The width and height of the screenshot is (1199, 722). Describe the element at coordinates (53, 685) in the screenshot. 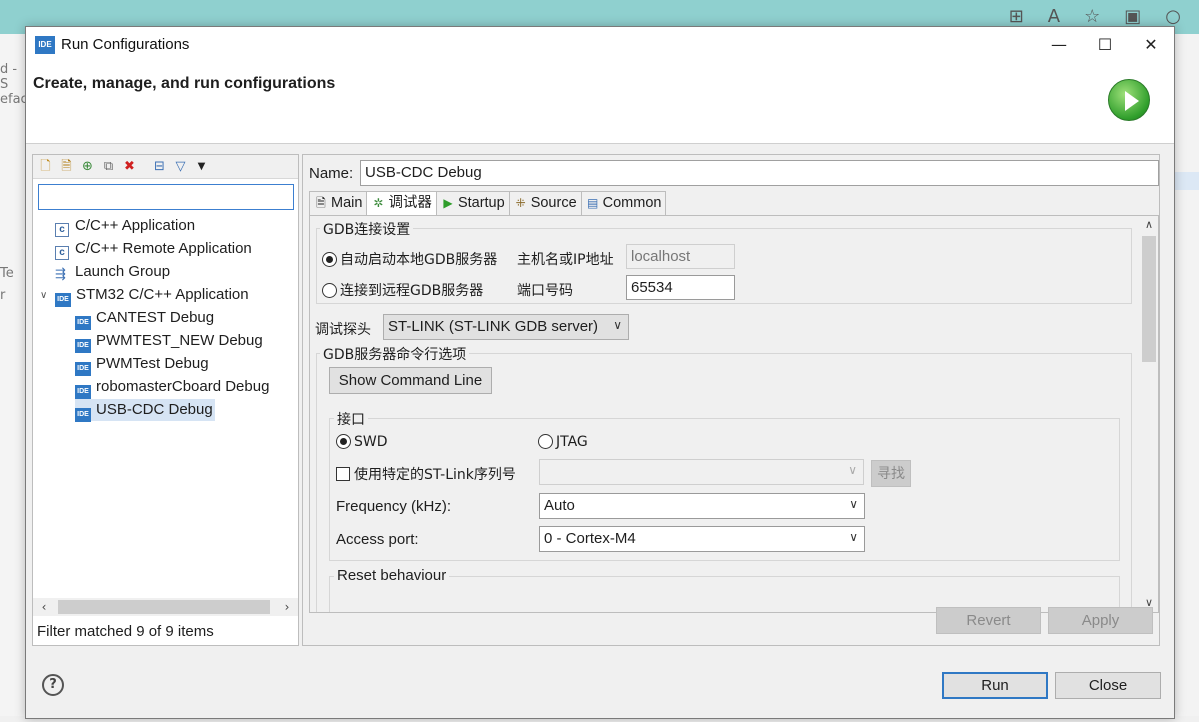

I see `help-icon: ?` at that location.